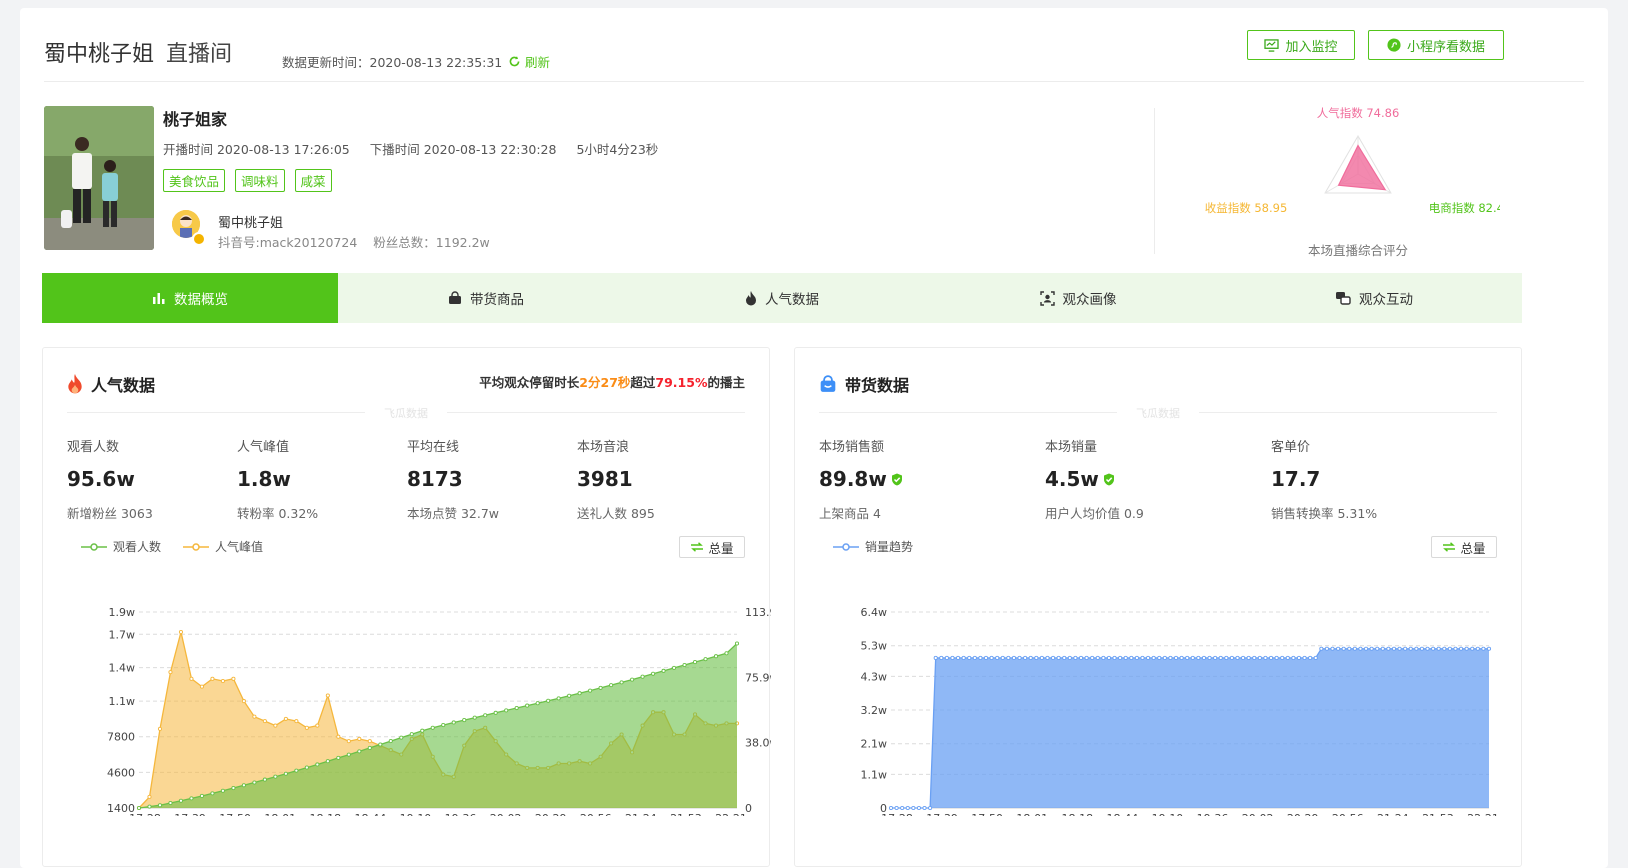  I want to click on stat-label: 人气峰值, so click(263, 447).